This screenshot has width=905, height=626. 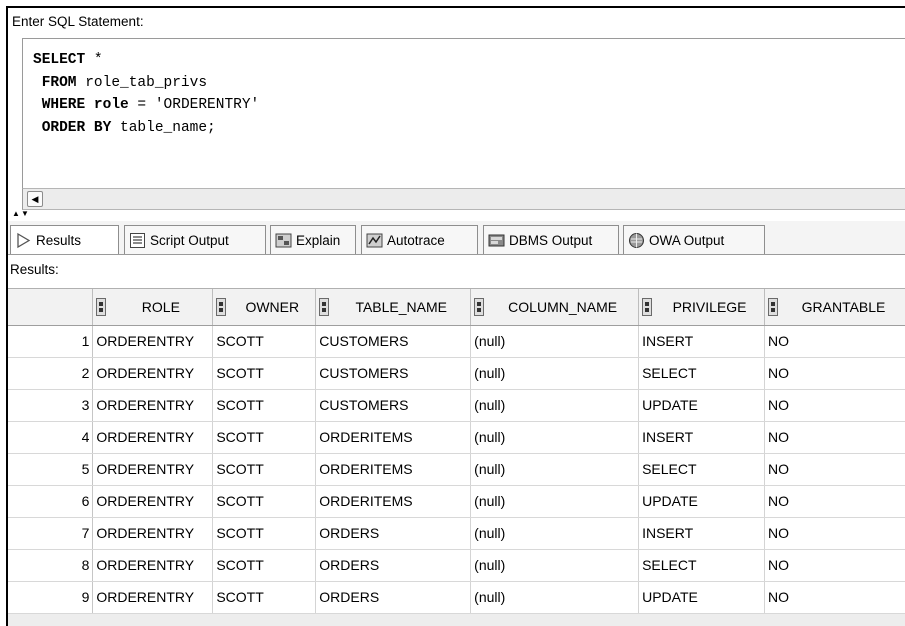 What do you see at coordinates (393, 307) in the screenshot?
I see `column-header-table-name: TABLE_NAME` at bounding box center [393, 307].